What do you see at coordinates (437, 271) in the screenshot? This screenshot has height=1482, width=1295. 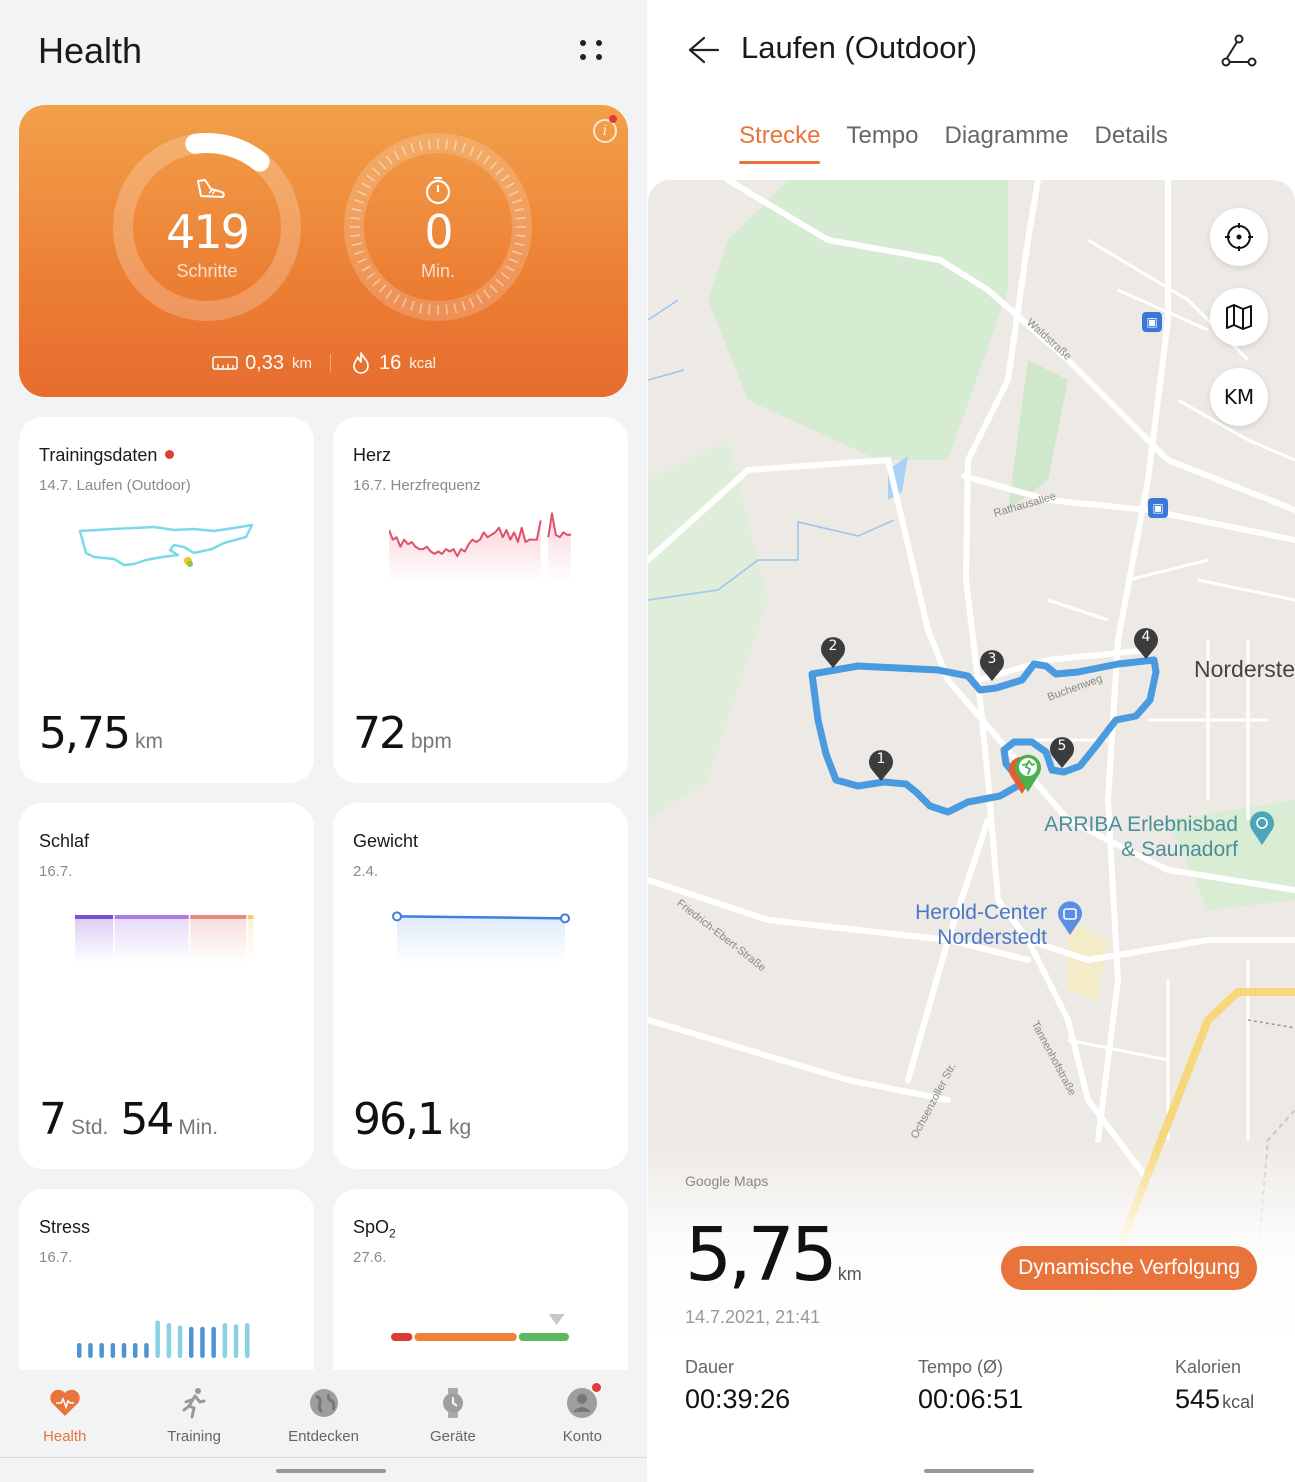 I see `minutes-label: Min.` at bounding box center [437, 271].